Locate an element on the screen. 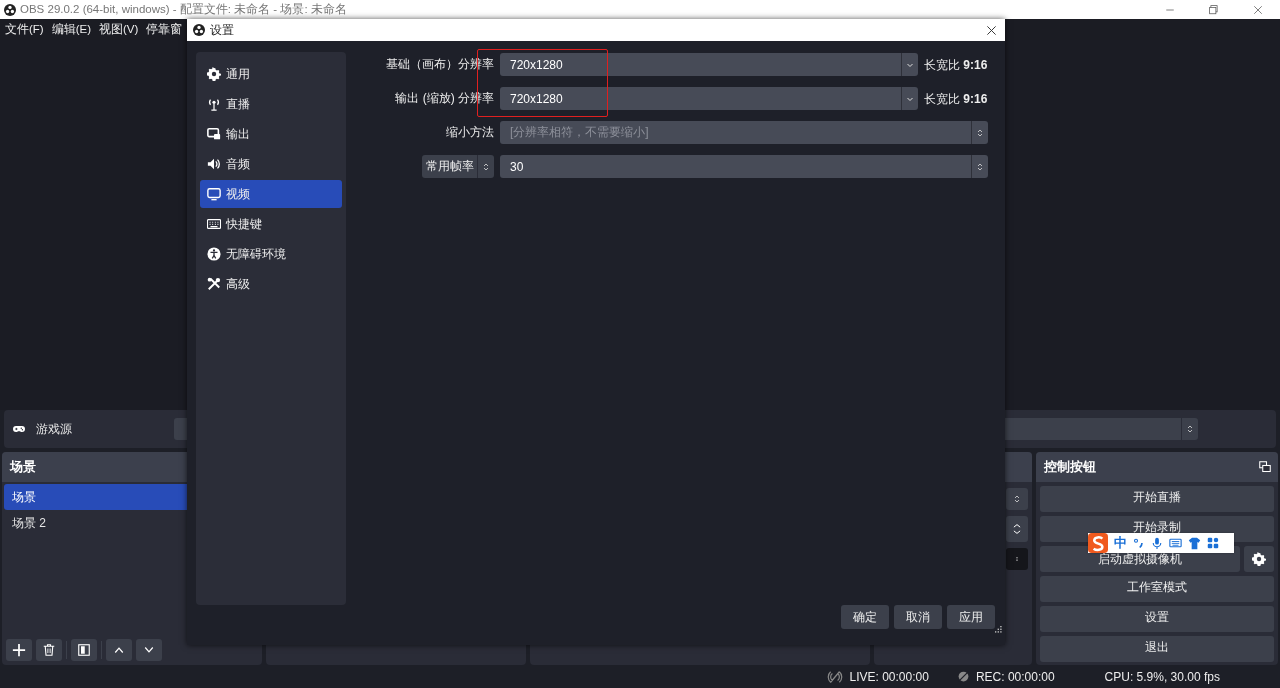 This screenshot has height=688, width=1280. accessibility-icon is located at coordinates (214, 254).